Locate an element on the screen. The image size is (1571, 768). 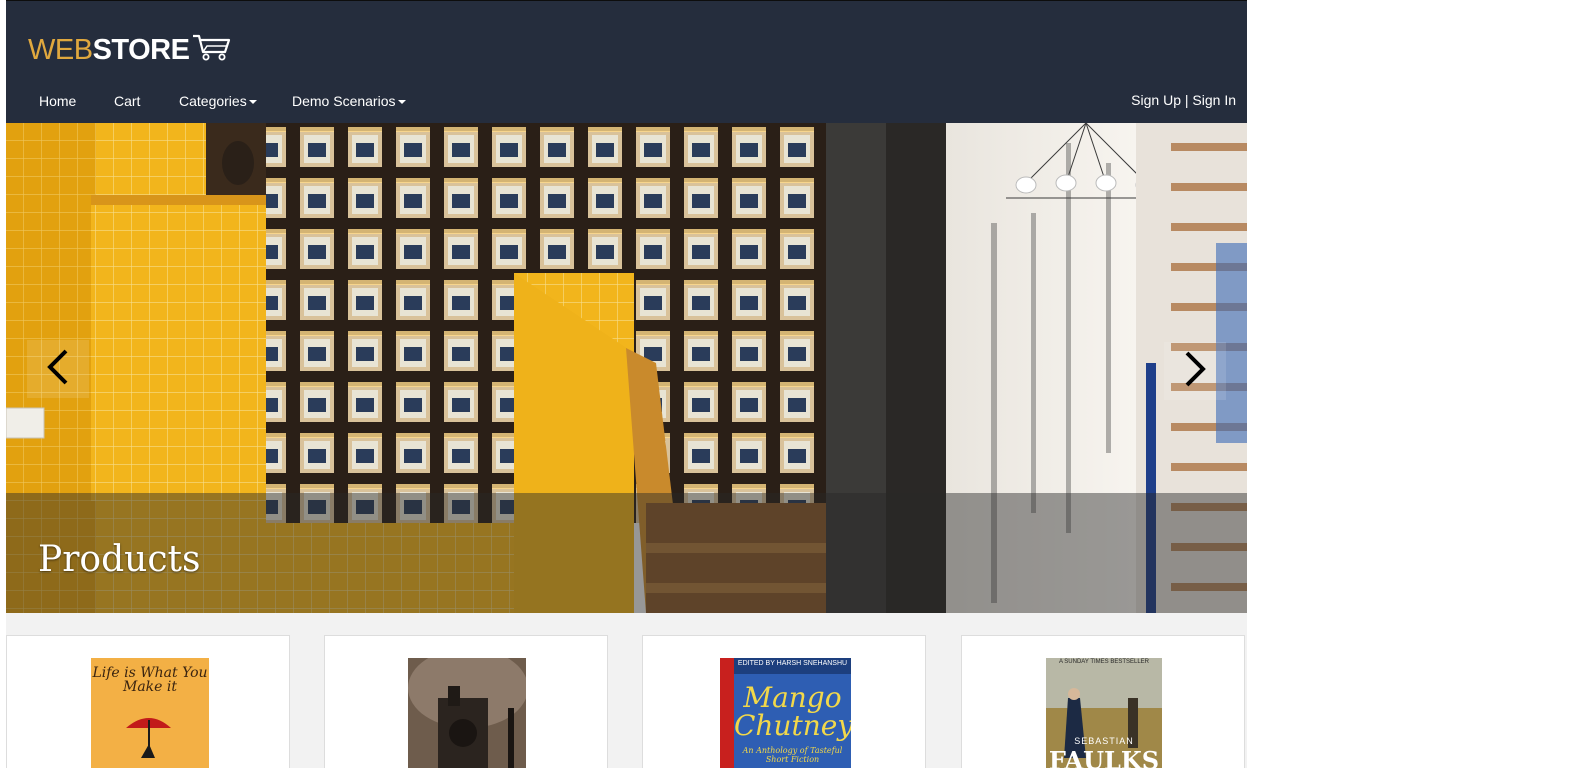
chevron-right-icon is located at coordinates (1195, 371).